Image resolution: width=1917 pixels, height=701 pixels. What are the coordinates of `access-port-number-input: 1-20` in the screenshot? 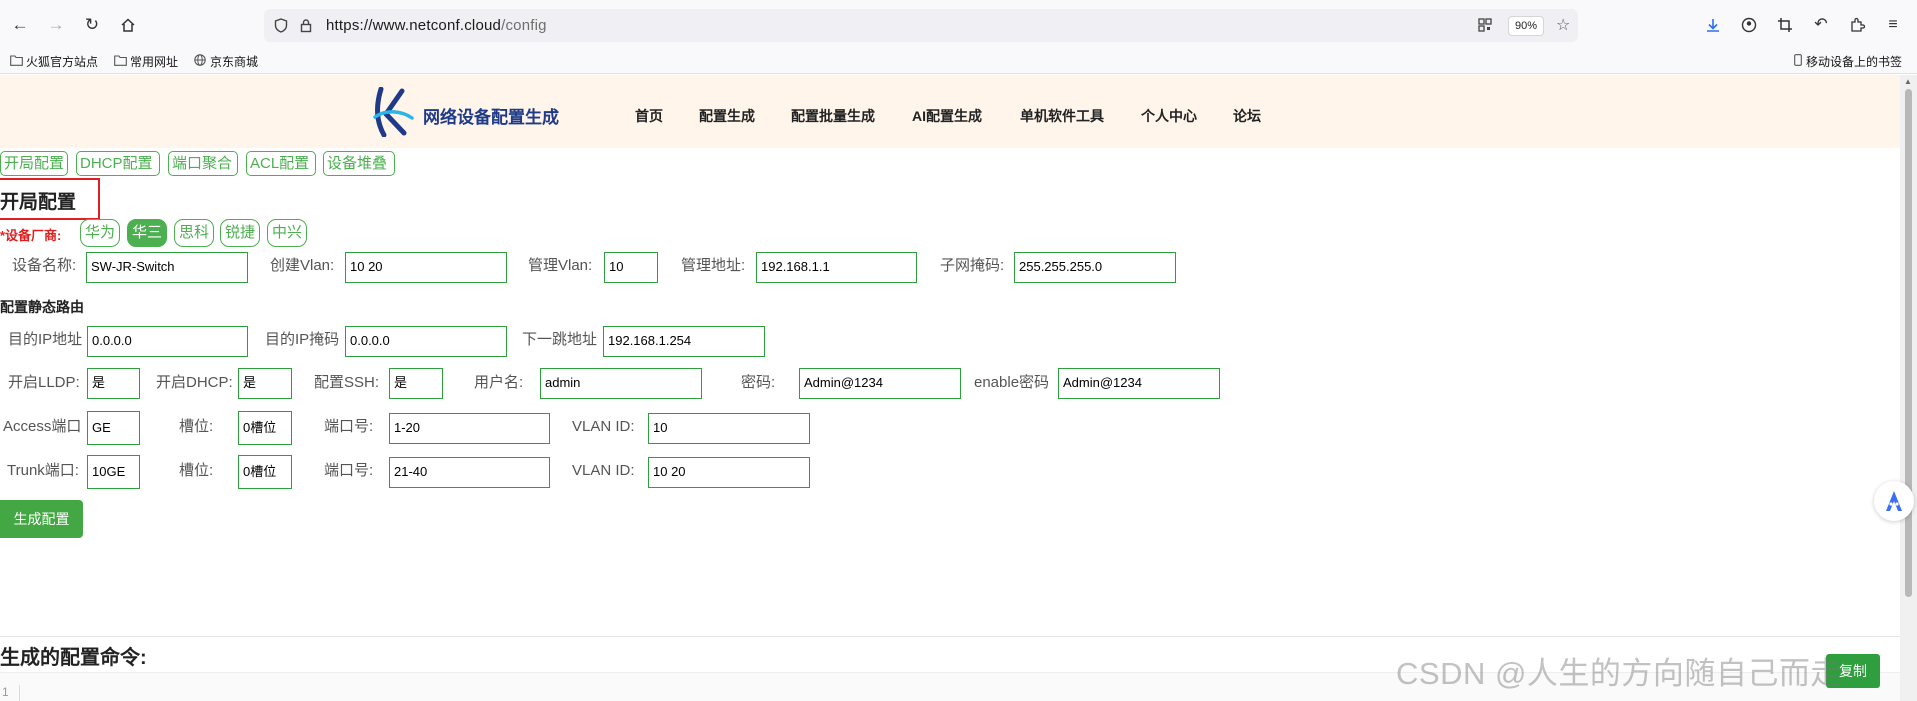 It's located at (469, 428).